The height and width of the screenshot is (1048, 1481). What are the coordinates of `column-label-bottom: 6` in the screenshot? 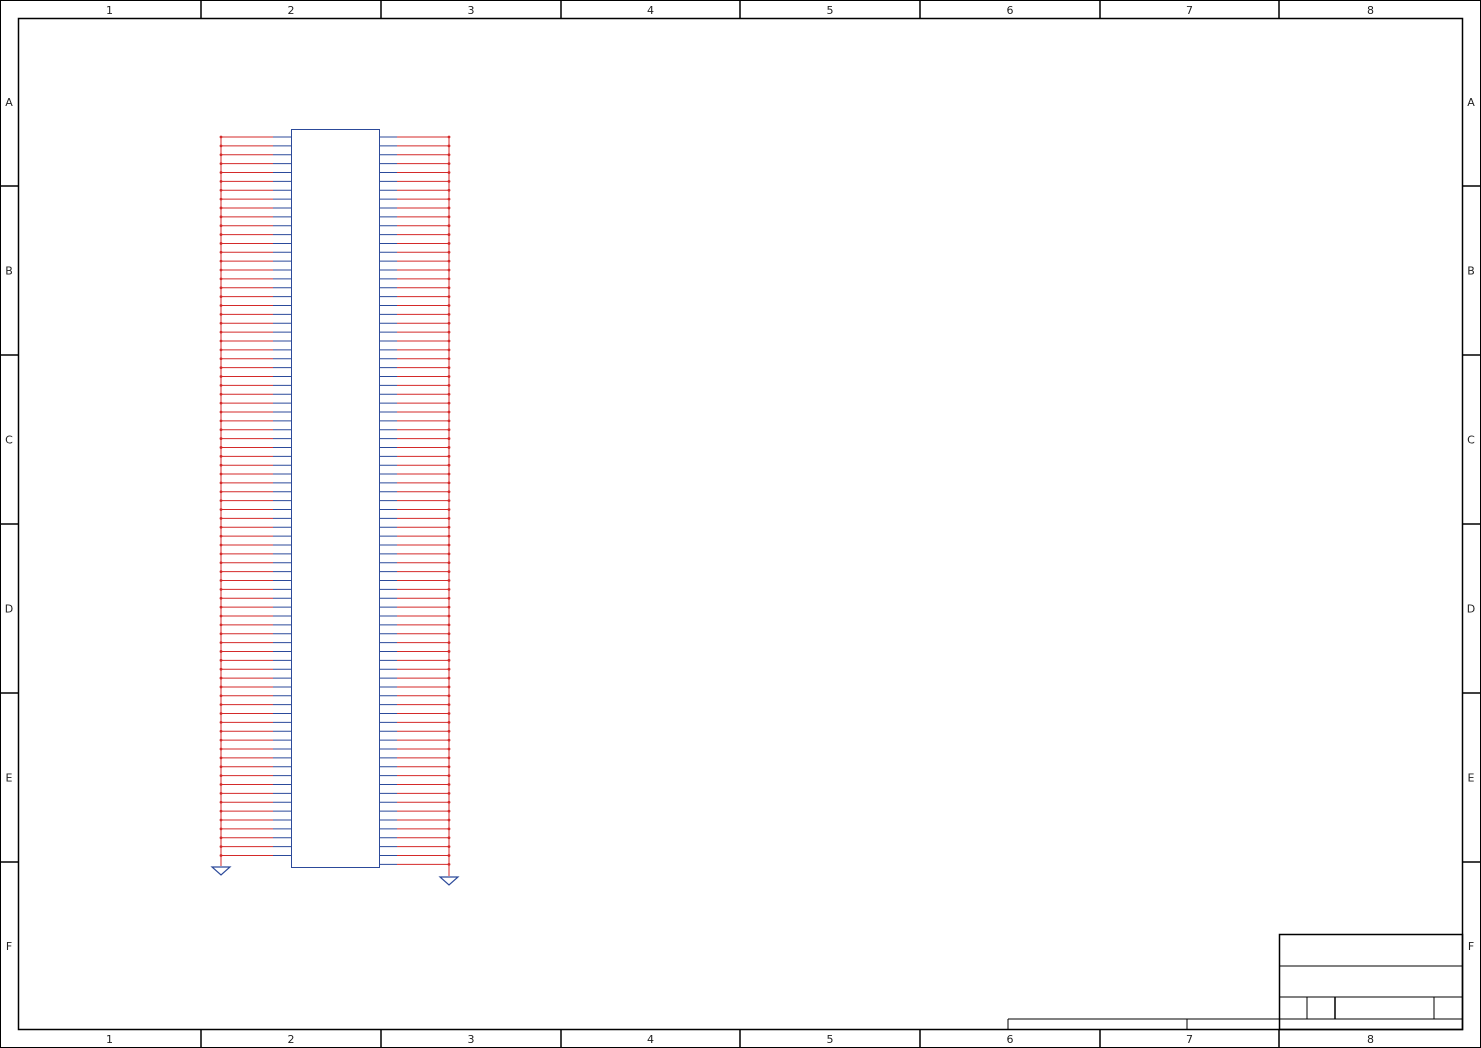 It's located at (1010, 1039).